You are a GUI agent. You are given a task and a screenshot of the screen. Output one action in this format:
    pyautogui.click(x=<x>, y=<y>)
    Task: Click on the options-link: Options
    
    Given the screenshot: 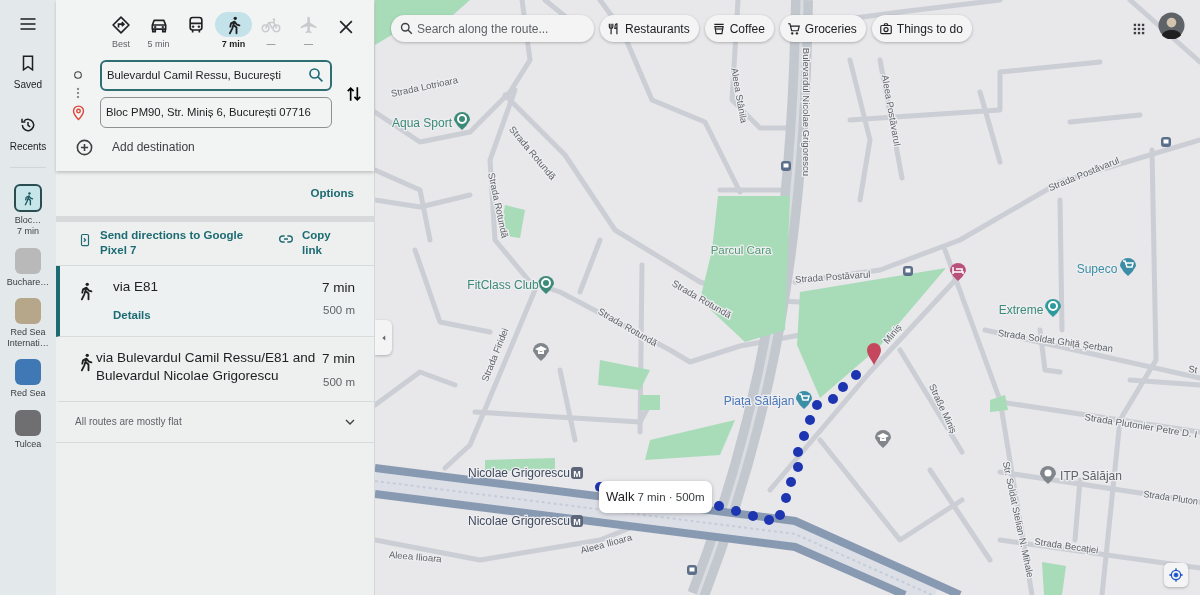 What is the action you would take?
    pyautogui.click(x=332, y=193)
    